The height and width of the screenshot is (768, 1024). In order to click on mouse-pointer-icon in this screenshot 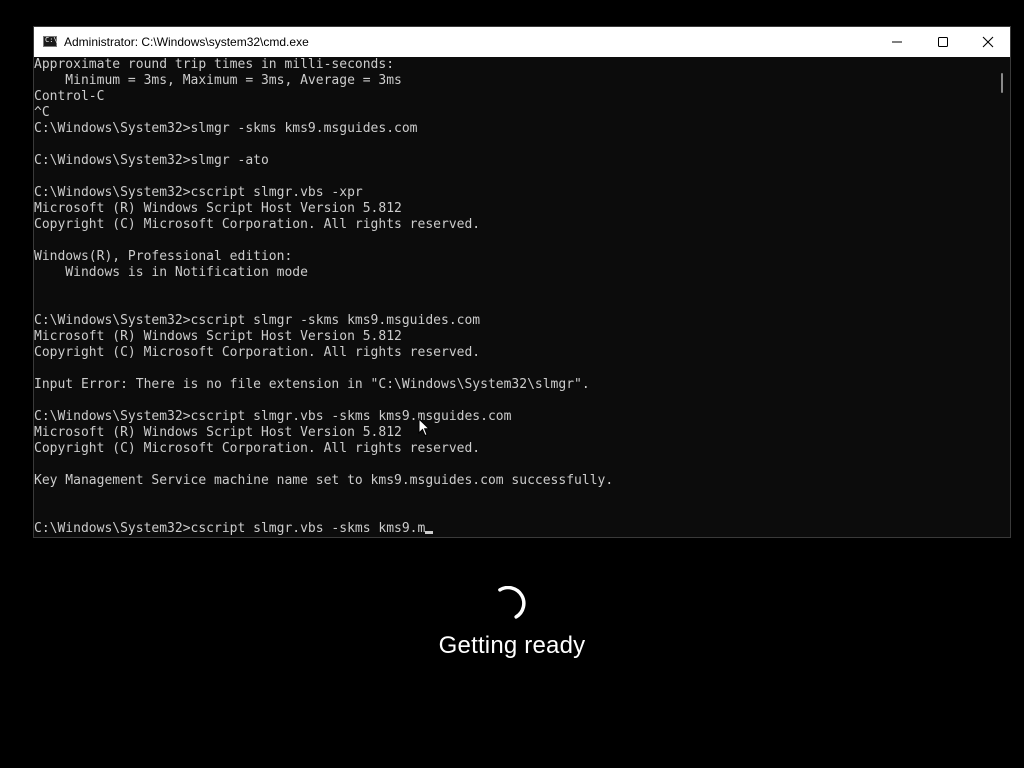, I will do `click(424, 427)`.